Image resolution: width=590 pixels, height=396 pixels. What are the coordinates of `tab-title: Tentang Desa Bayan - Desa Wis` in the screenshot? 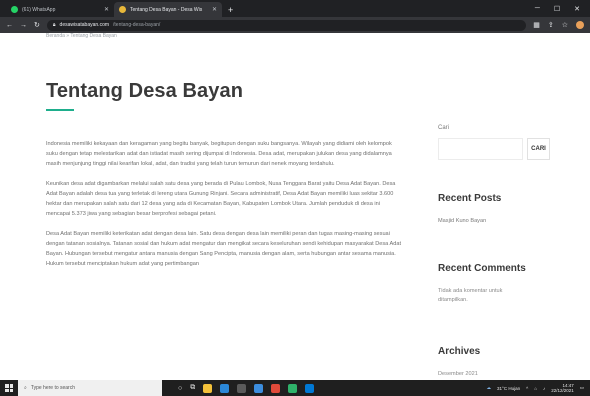 It's located at (166, 9).